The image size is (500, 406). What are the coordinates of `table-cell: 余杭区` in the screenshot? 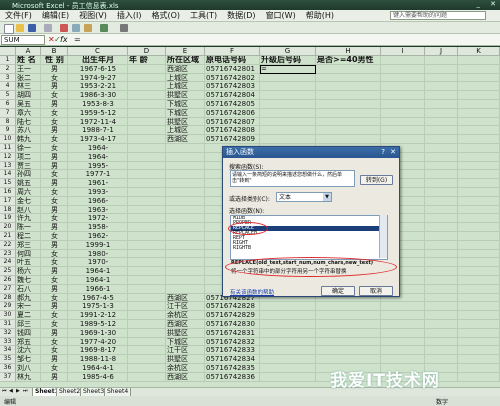 It's located at (185, 368).